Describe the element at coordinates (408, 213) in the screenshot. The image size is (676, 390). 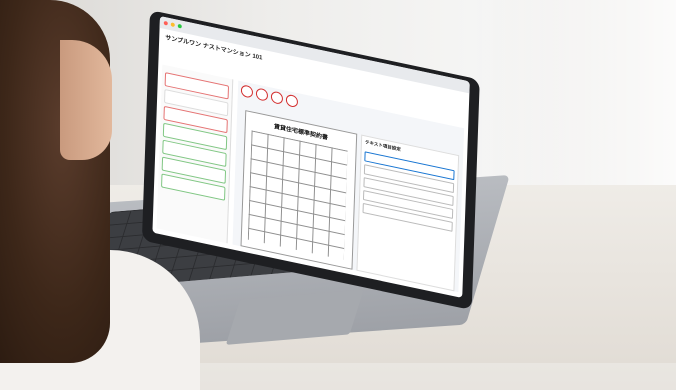
I see `field-settings-panel: テキスト項目設定` at that location.